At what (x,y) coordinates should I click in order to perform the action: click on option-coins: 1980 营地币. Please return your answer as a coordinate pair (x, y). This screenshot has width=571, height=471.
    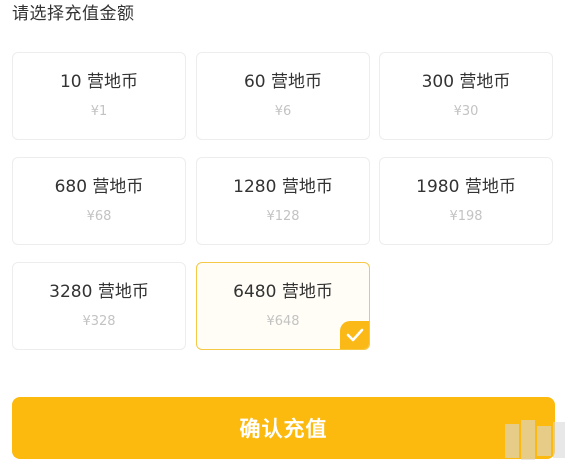
    Looking at the image, I should click on (466, 187).